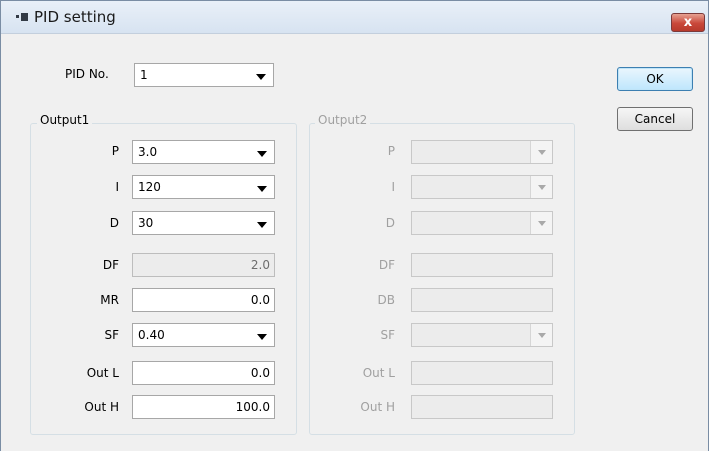  Describe the element at coordinates (203, 335) in the screenshot. I see `output1-sf-select: 0.40` at that location.